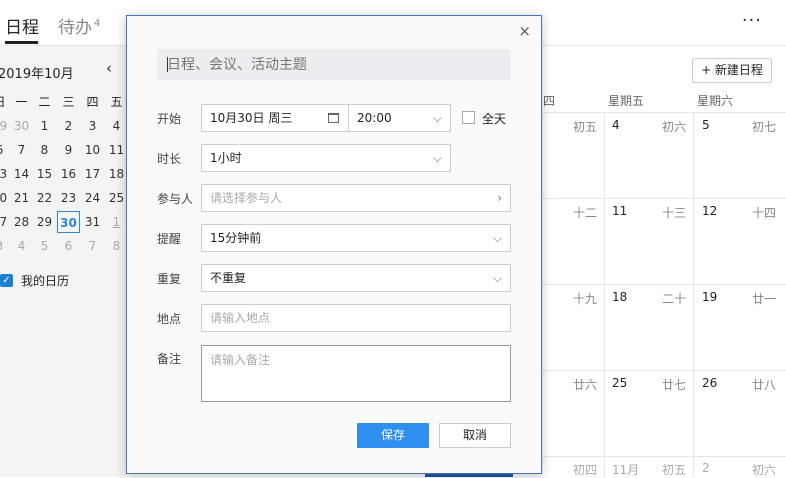 Image resolution: width=786 pixels, height=478 pixels. I want to click on day-number: 11月, so click(625, 469).